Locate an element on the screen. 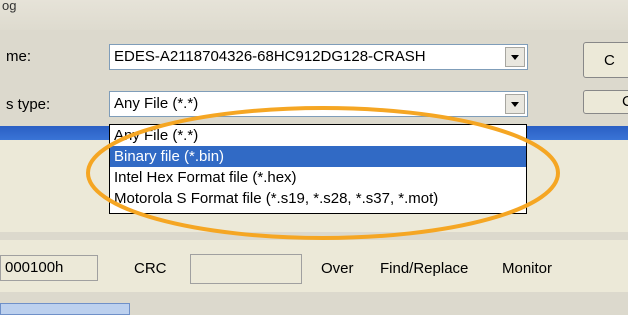 The width and height of the screenshot is (628, 315). file-type-dropdown-arrow-icon is located at coordinates (515, 104).